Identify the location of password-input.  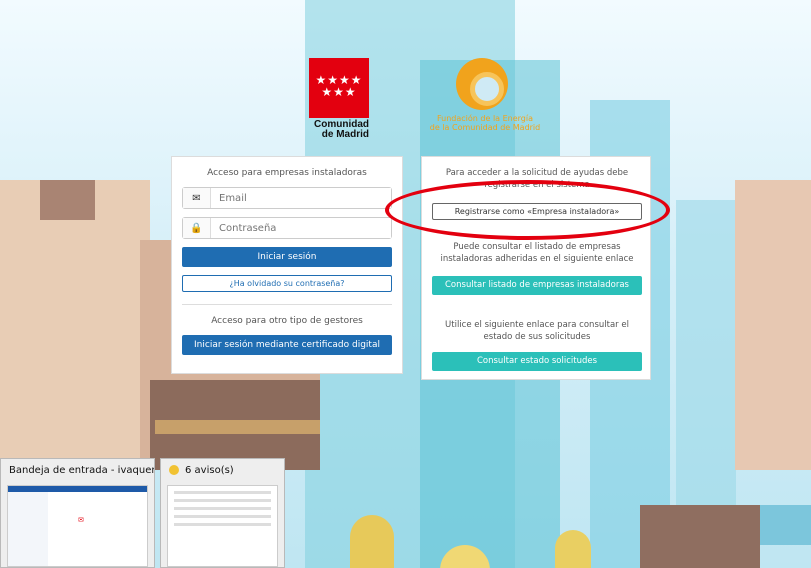
(301, 228).